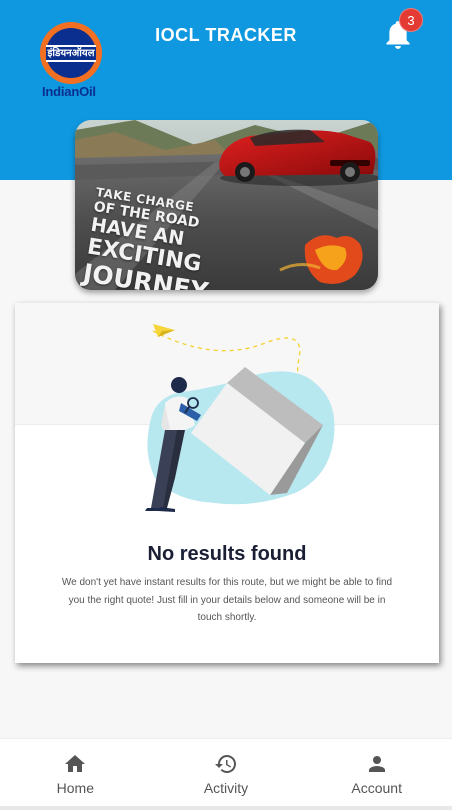 Image resolution: width=452 pixels, height=810 pixels. I want to click on nav-home: Home, so click(75, 772).